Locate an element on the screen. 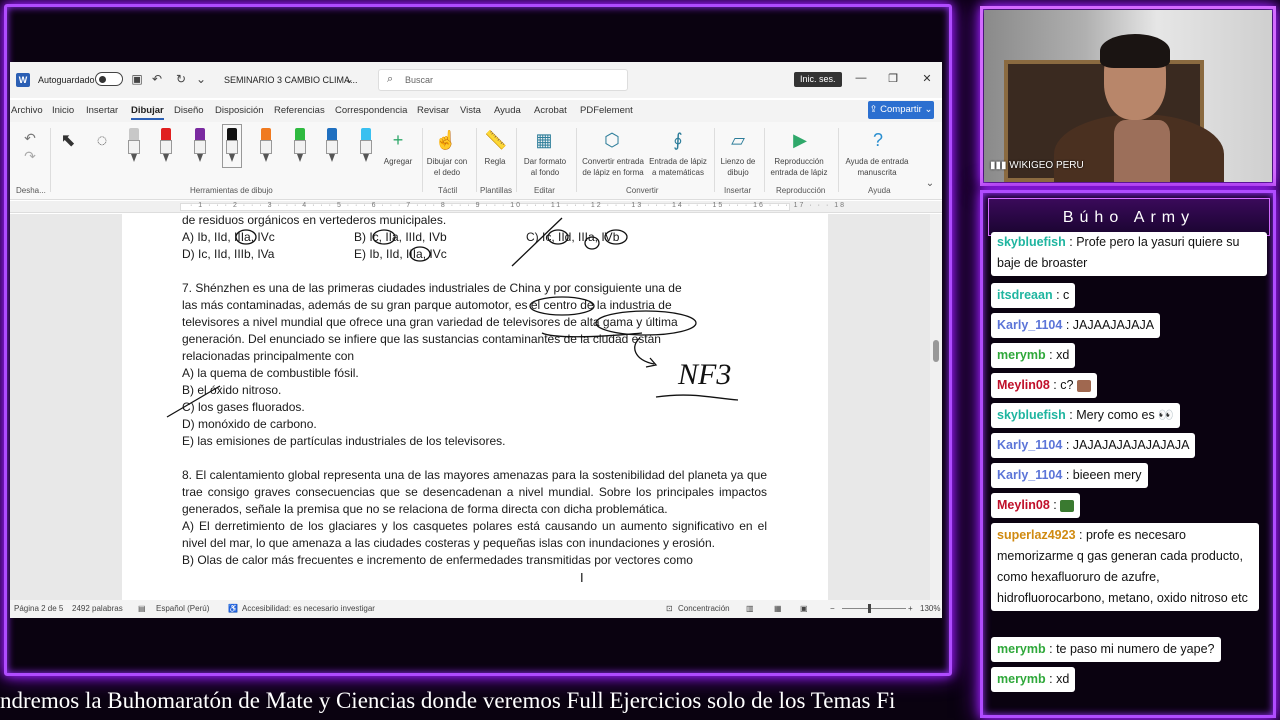 This screenshot has width=1280, height=720. status-focus: Concentración is located at coordinates (704, 608).